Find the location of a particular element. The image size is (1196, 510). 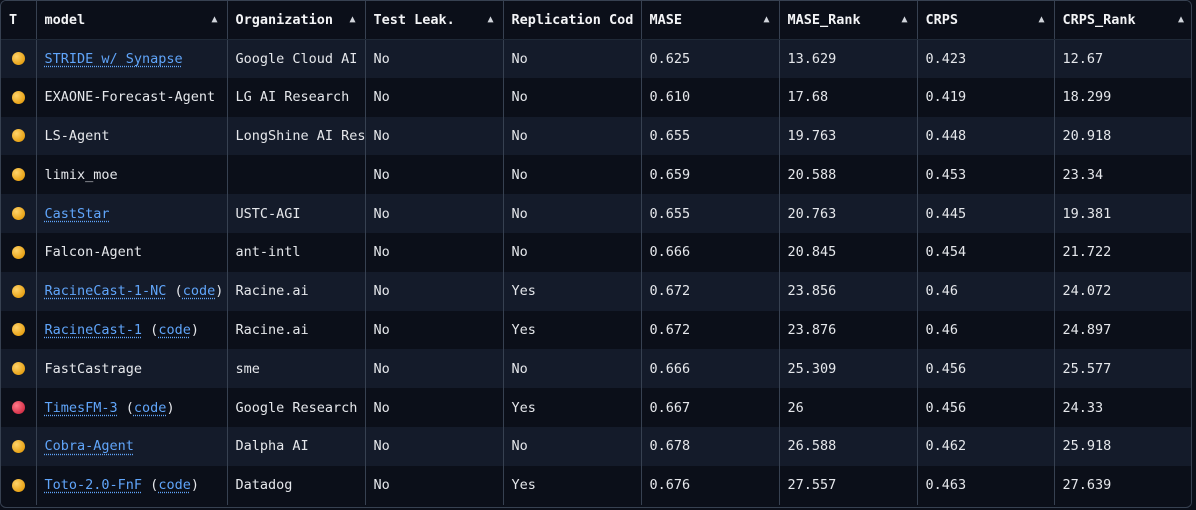

model-cell: EXAONE-Forecast-Agent is located at coordinates (132, 97).